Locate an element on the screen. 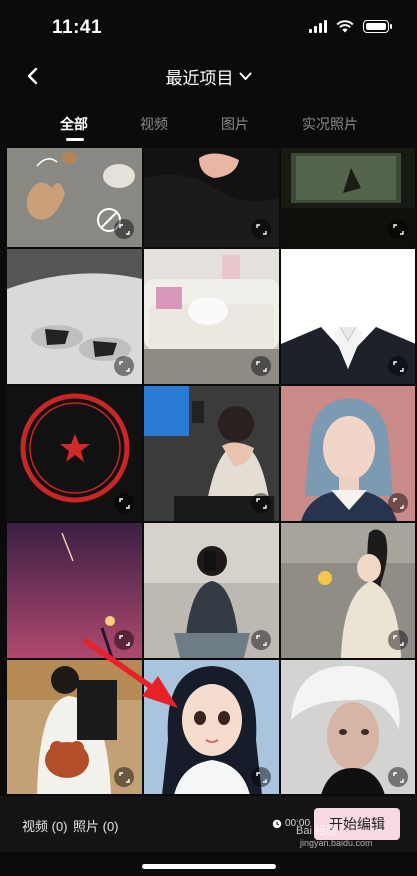 This screenshot has width=417, height=876. tab-photo: 图片 is located at coordinates (235, 124).